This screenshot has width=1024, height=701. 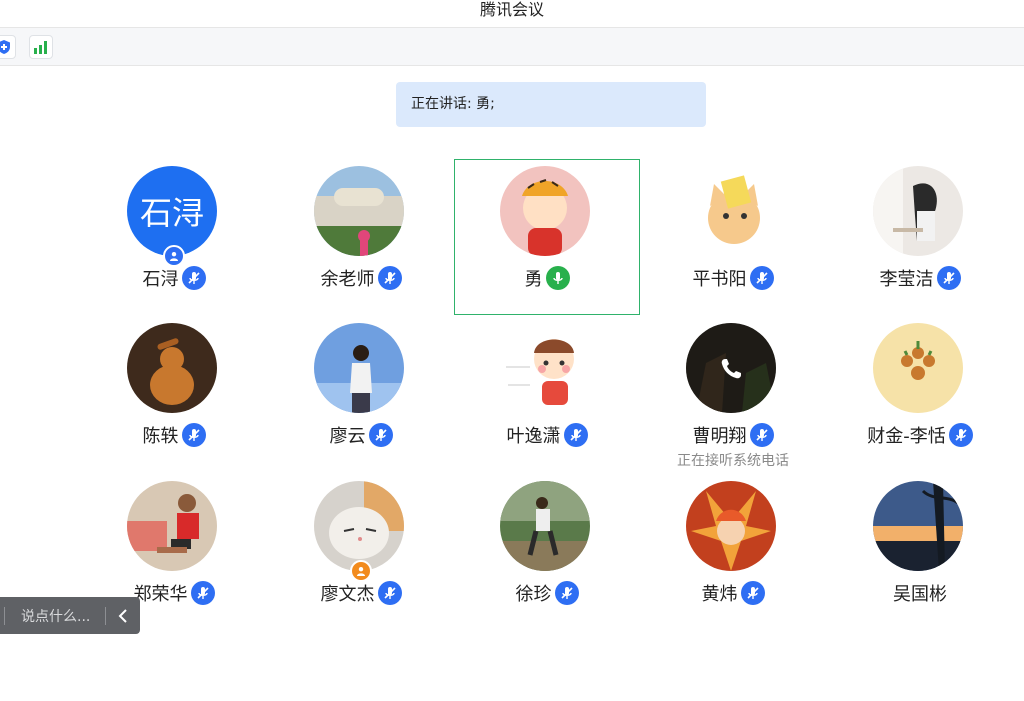 I want to click on participant-name-row: 叶逸潇, so click(x=547, y=435).